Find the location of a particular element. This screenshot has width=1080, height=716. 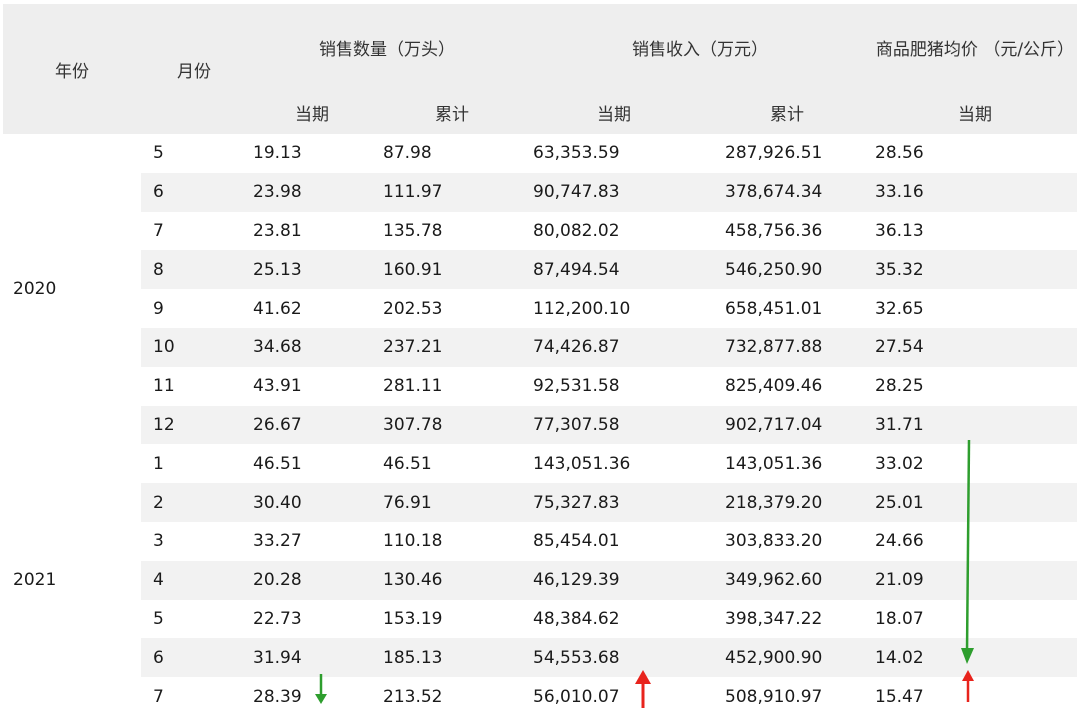

rev-current-cell: 75,327.83 is located at coordinates (614, 502).